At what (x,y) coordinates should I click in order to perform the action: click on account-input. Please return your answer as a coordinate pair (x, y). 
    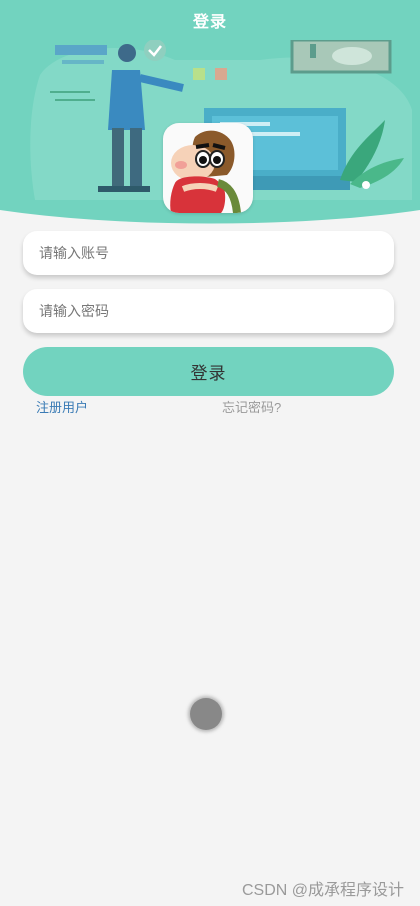
    Looking at the image, I should click on (208, 253).